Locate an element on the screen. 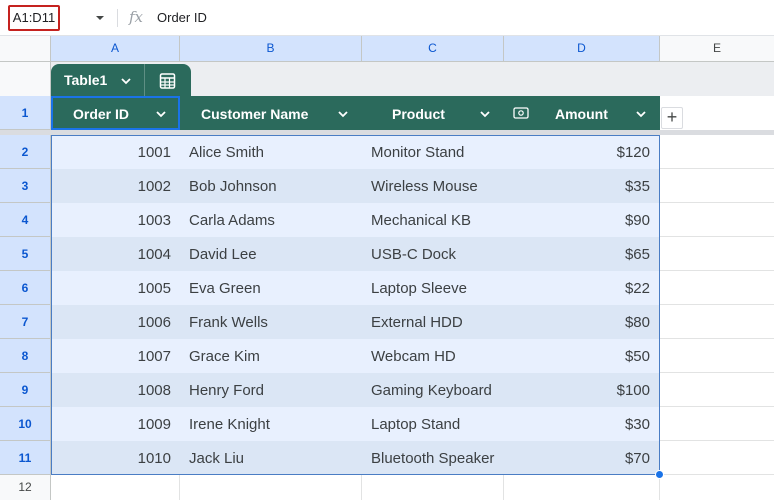 Image resolution: width=774 pixels, height=500 pixels. row-header-spacer is located at coordinates (25, 79).